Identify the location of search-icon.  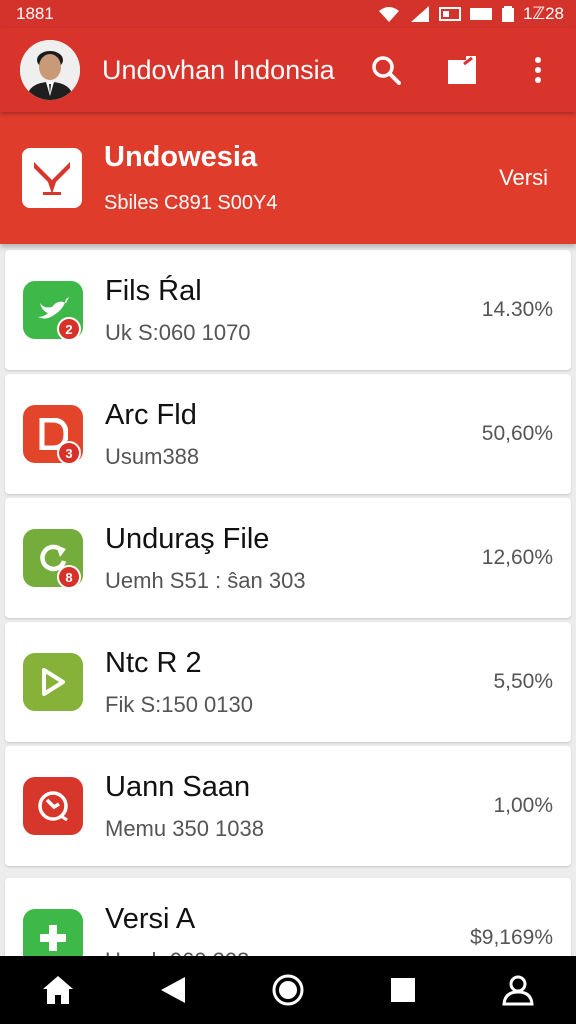
(386, 70).